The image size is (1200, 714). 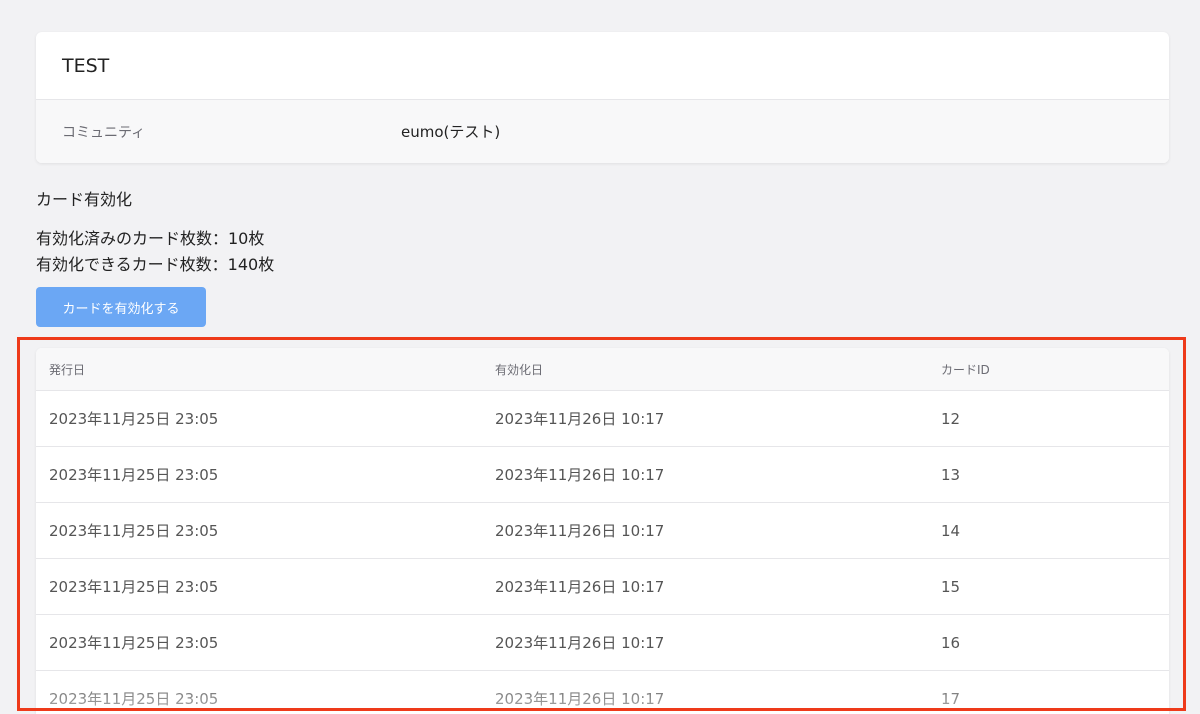 I want to click on community-label: コミュニティ, so click(x=104, y=132).